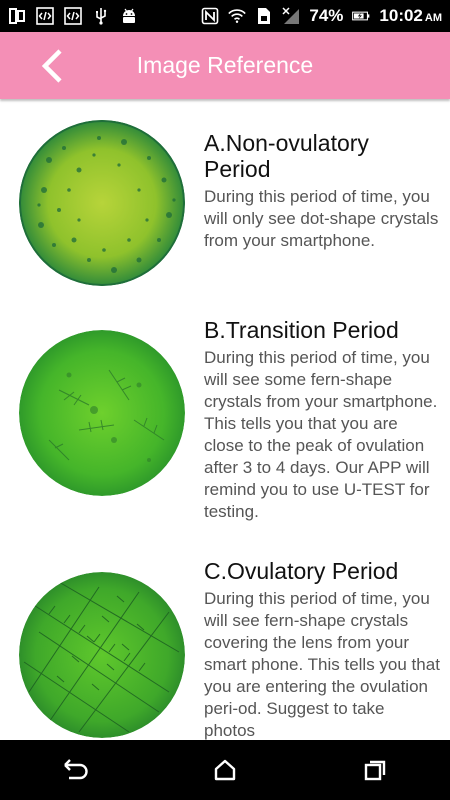  I want to click on clock-time: 10:02, so click(401, 15).